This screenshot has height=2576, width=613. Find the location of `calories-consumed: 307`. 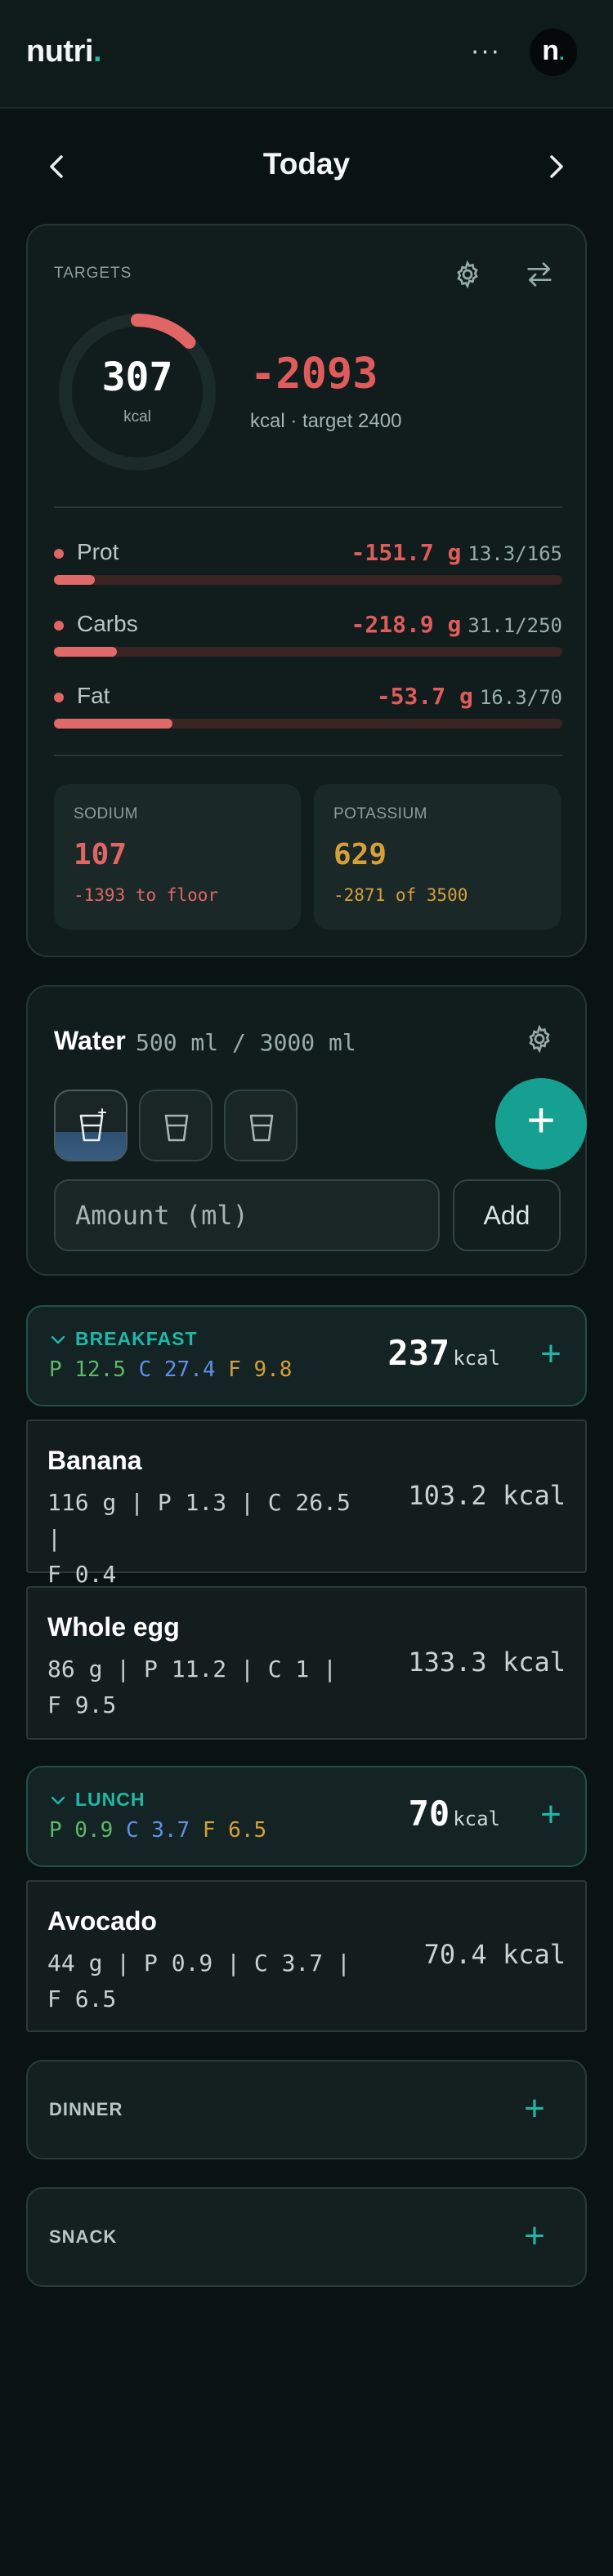

calories-consumed: 307 is located at coordinates (137, 377).